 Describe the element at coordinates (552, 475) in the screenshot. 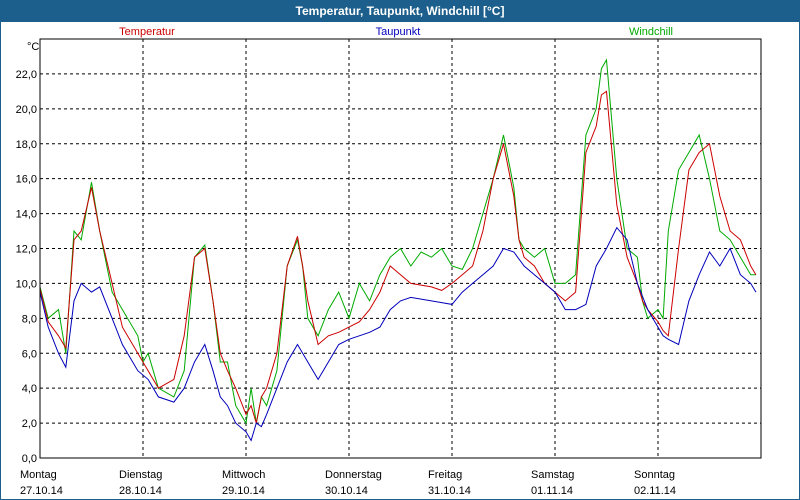

I see `day-name-label: Samstag` at that location.